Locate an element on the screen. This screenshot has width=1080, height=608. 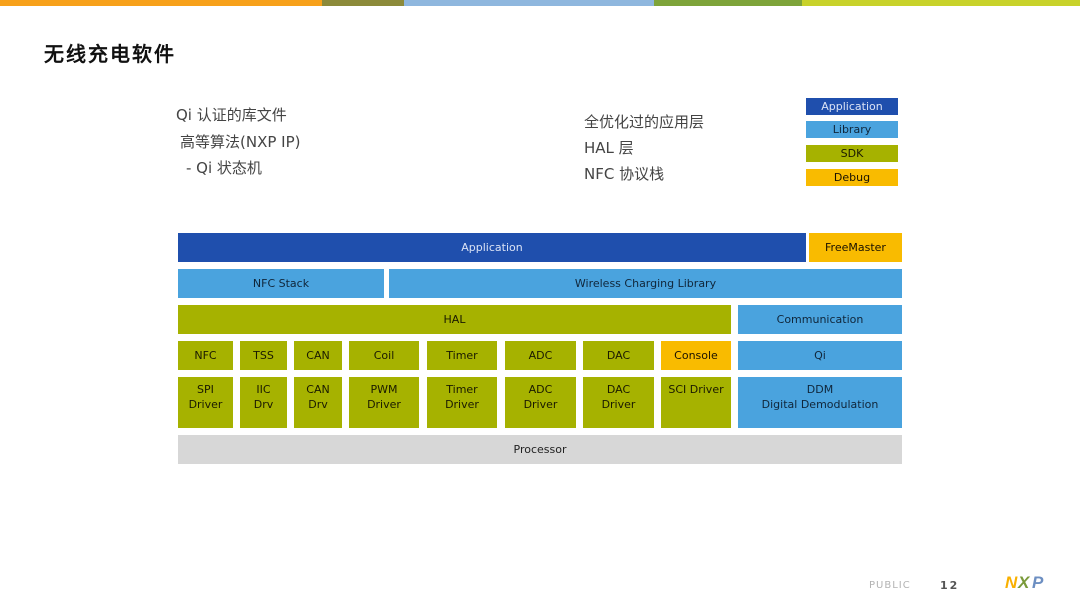
note-right-2: HAL 层 is located at coordinates (609, 148).